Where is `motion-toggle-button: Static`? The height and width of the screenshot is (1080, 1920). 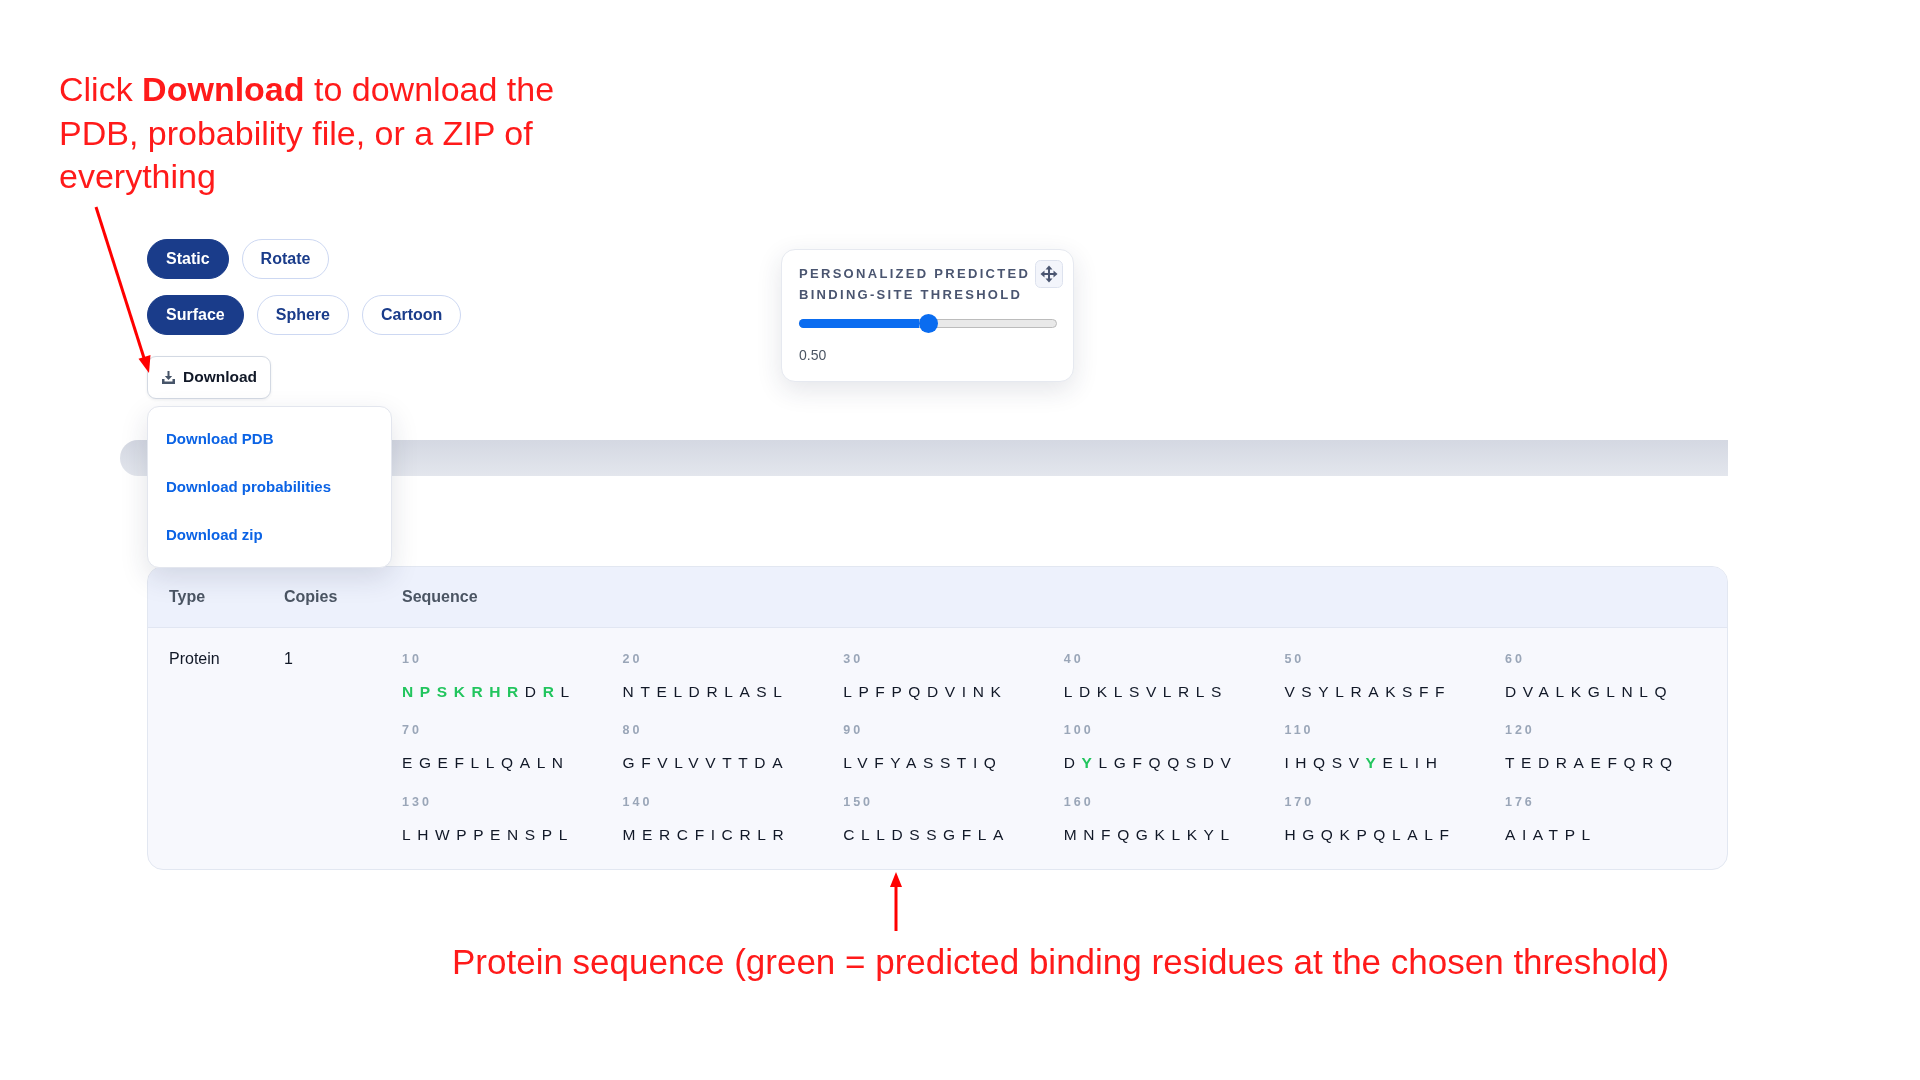
motion-toggle-button: Static is located at coordinates (188, 258).